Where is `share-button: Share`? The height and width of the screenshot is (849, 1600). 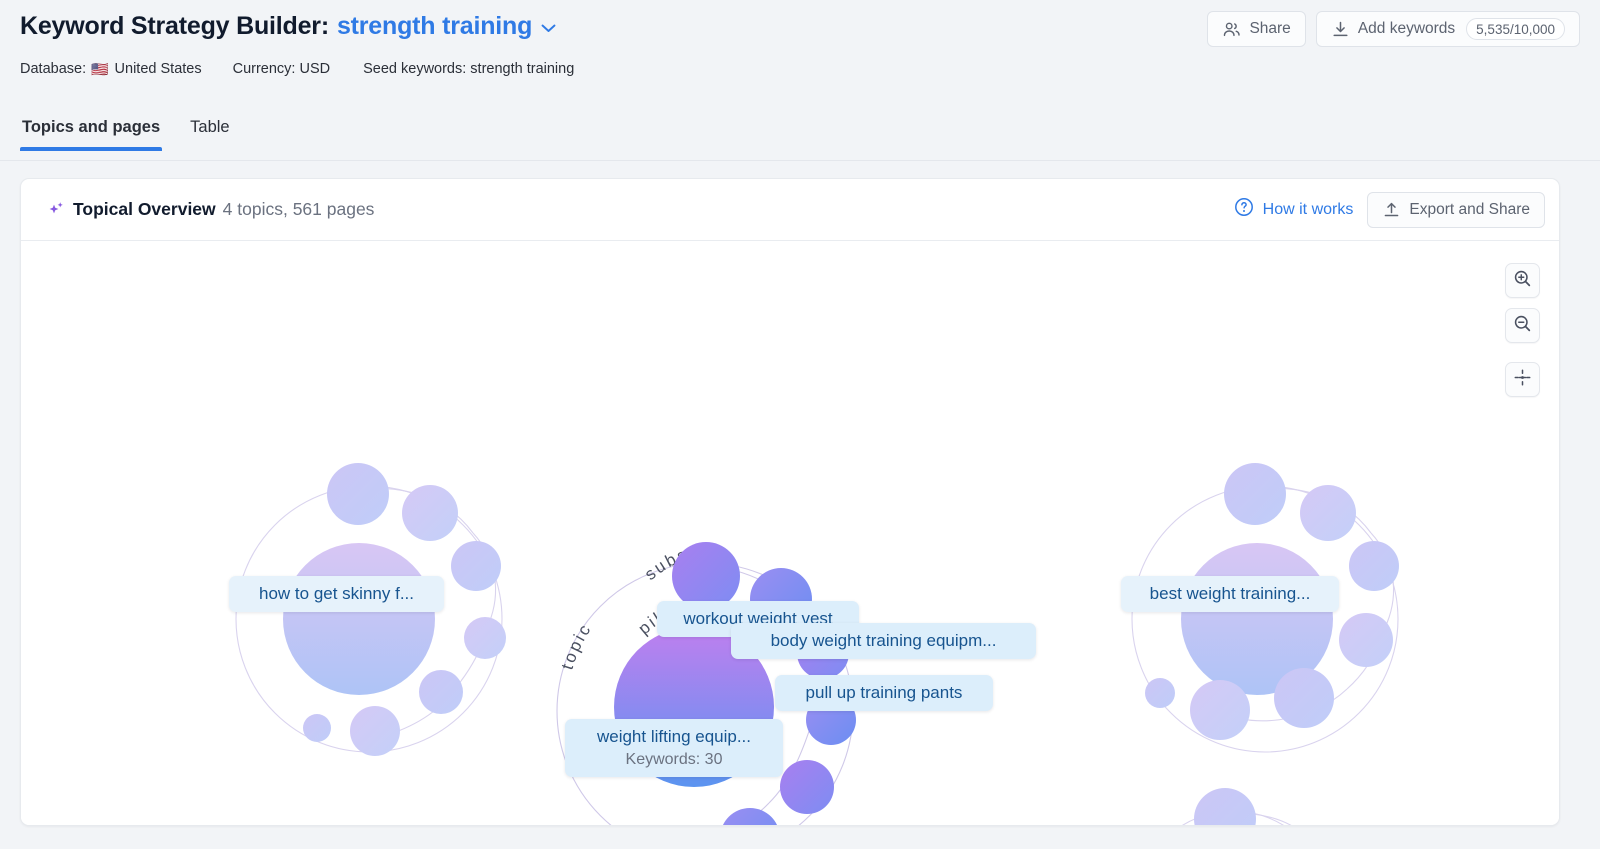 share-button: Share is located at coordinates (1256, 29).